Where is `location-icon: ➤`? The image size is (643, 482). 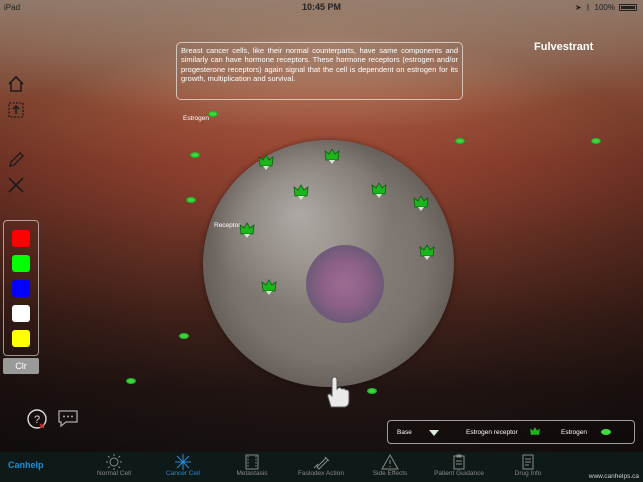 location-icon: ➤ is located at coordinates (578, 7).